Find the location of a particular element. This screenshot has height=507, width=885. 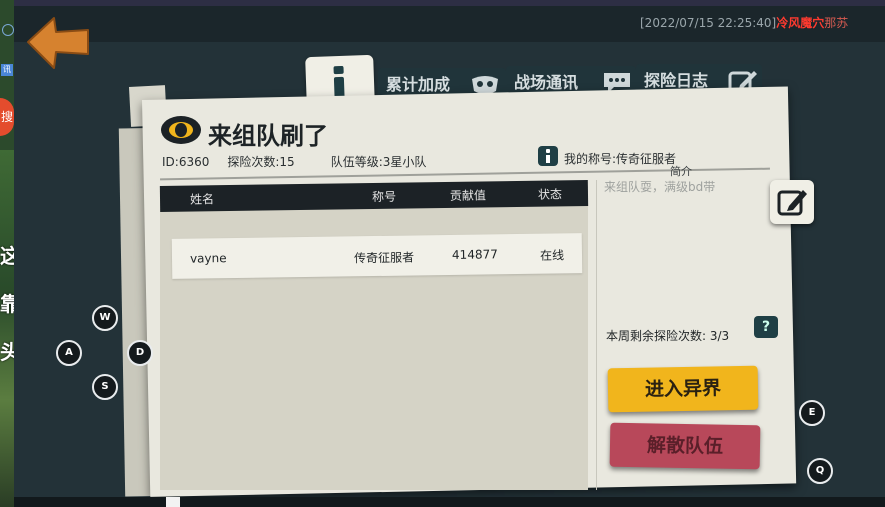

edit-intro-button is located at coordinates (792, 202).